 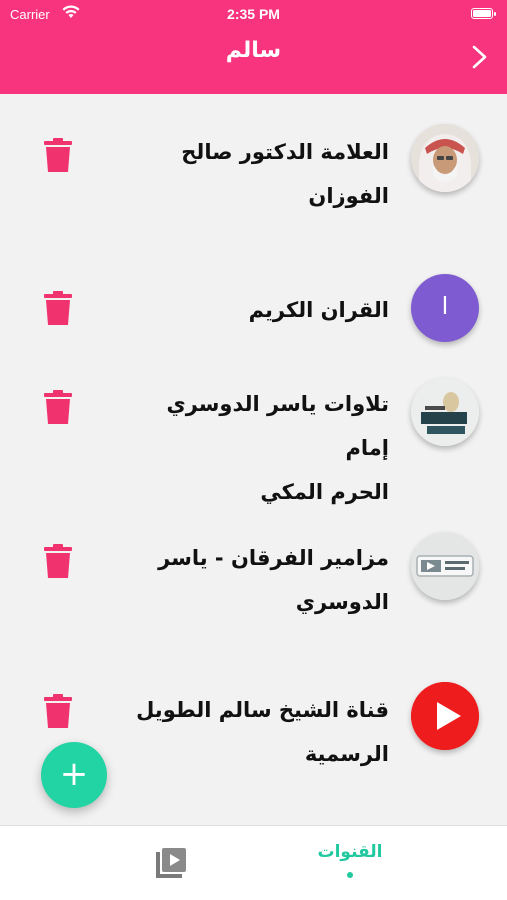 What do you see at coordinates (445, 308) in the screenshot?
I see `channel-avatar: ا` at bounding box center [445, 308].